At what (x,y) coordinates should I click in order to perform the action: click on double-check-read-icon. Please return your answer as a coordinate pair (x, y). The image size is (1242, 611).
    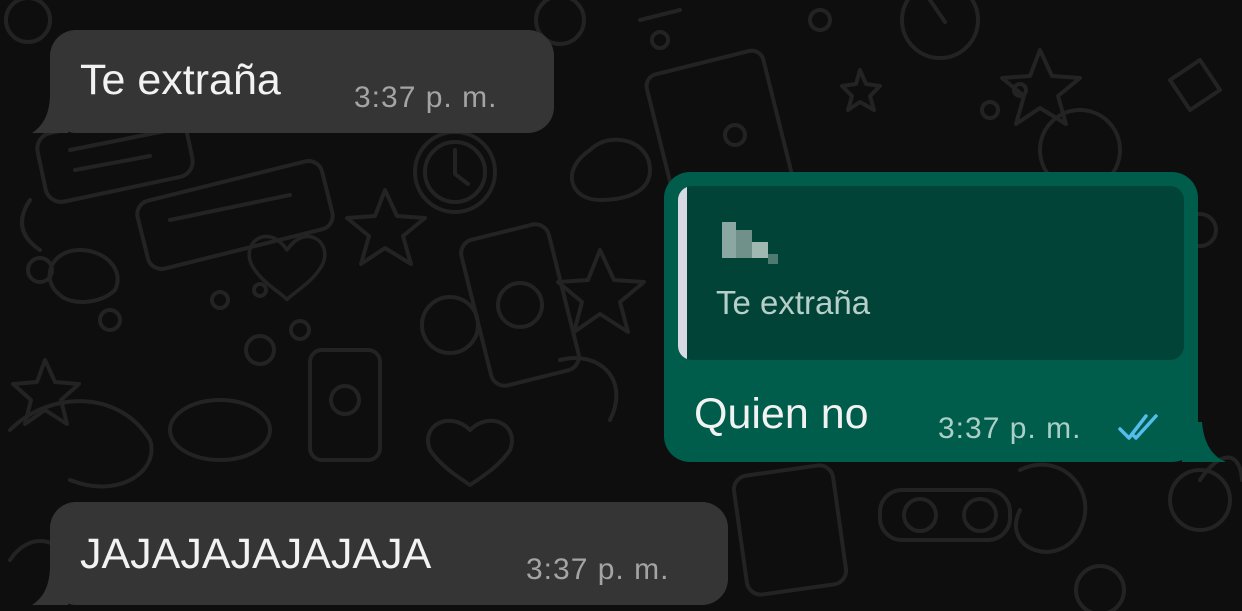
    Looking at the image, I should click on (1138, 427).